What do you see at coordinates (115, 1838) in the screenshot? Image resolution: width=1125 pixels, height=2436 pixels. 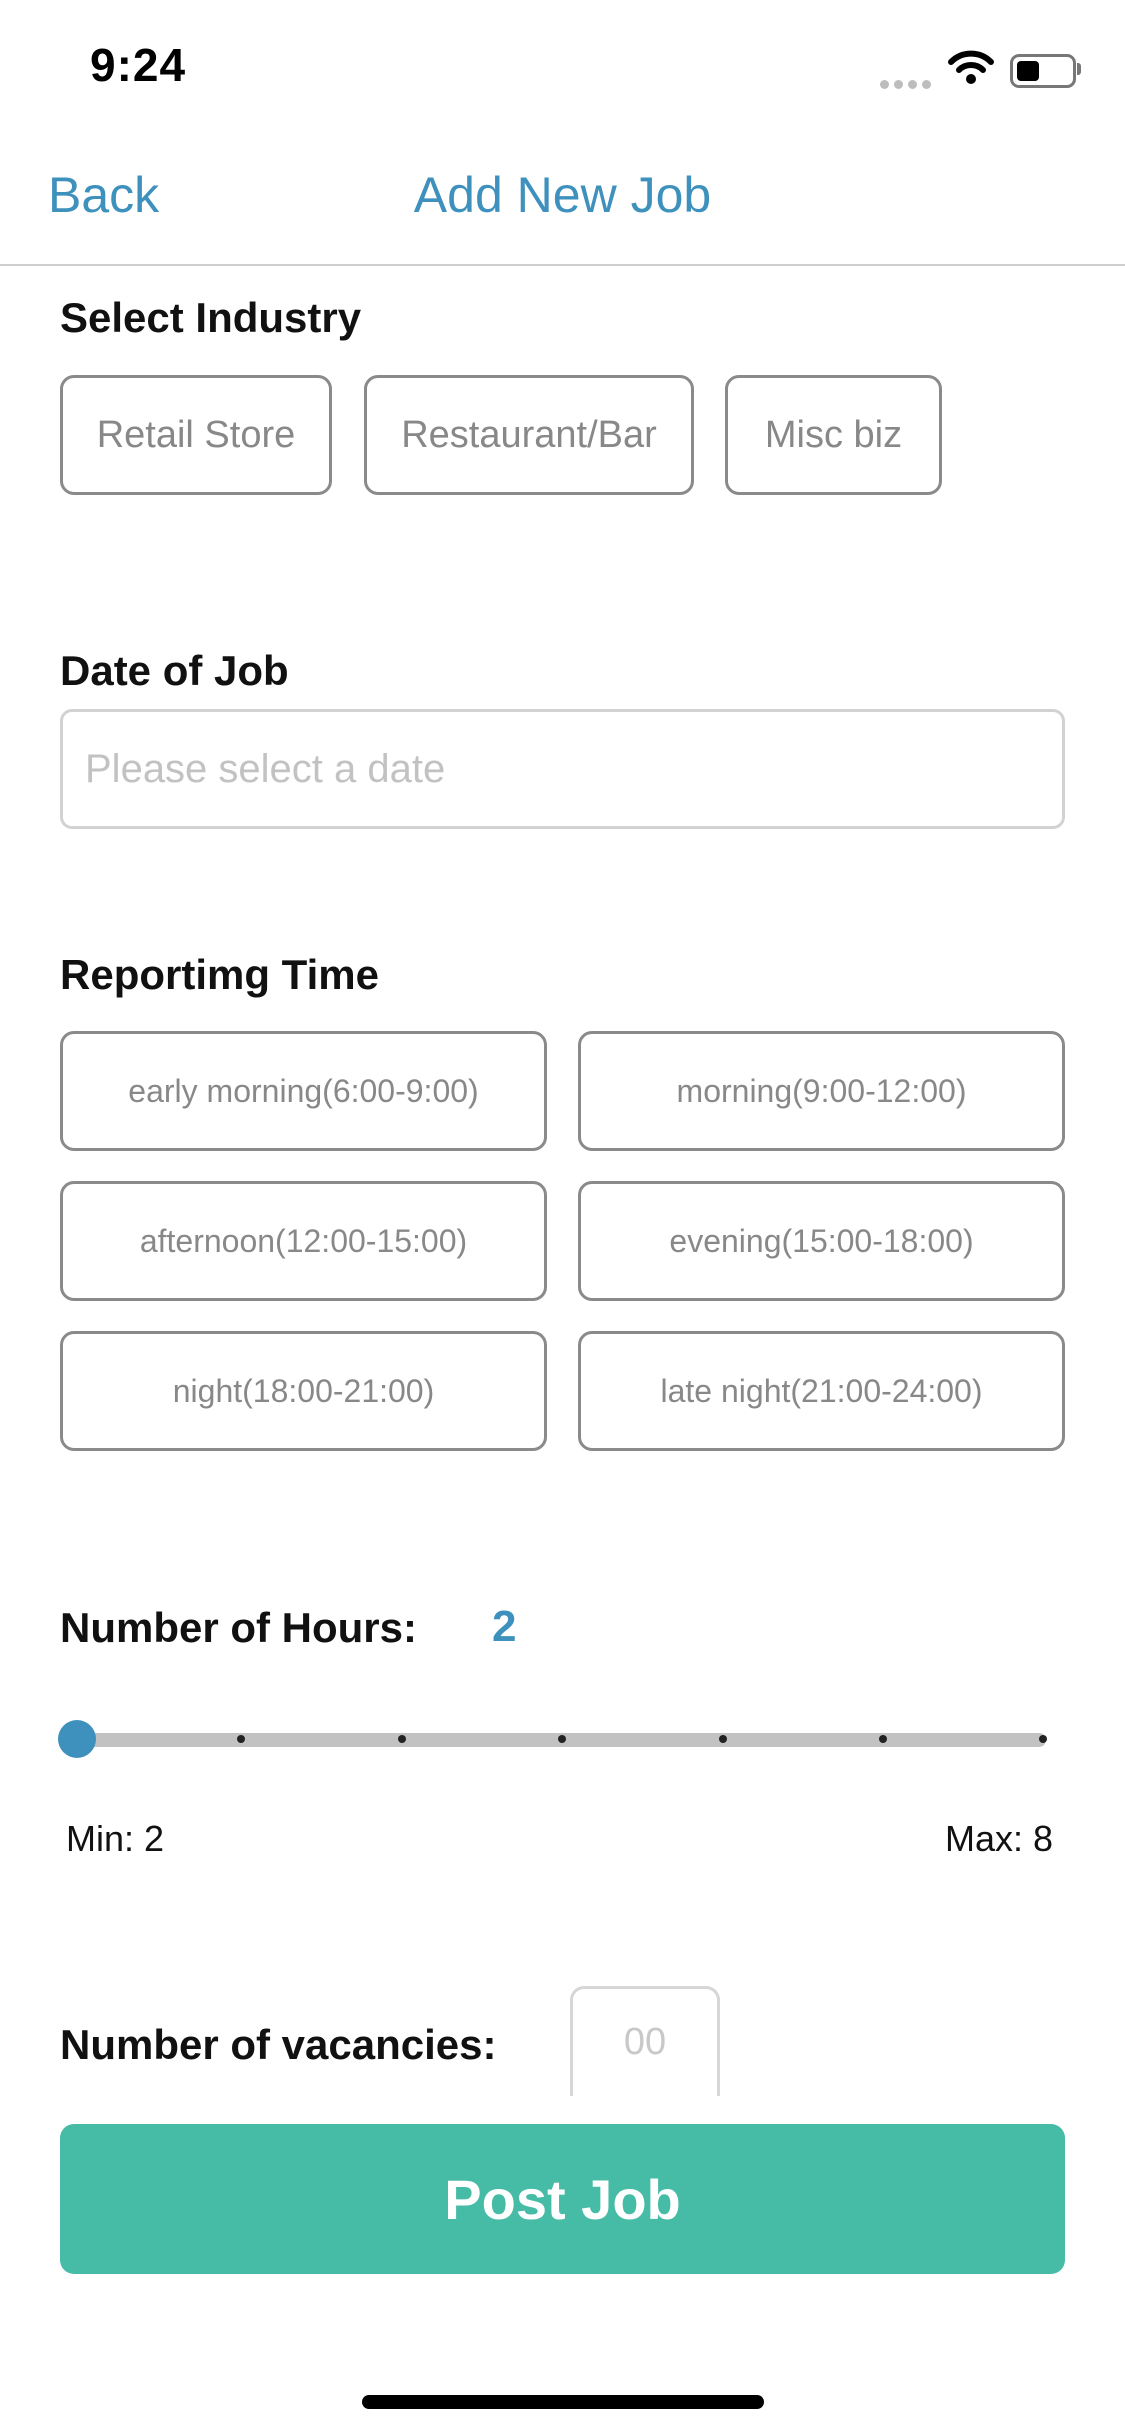 I see `hours-min-label: Min: 2` at bounding box center [115, 1838].